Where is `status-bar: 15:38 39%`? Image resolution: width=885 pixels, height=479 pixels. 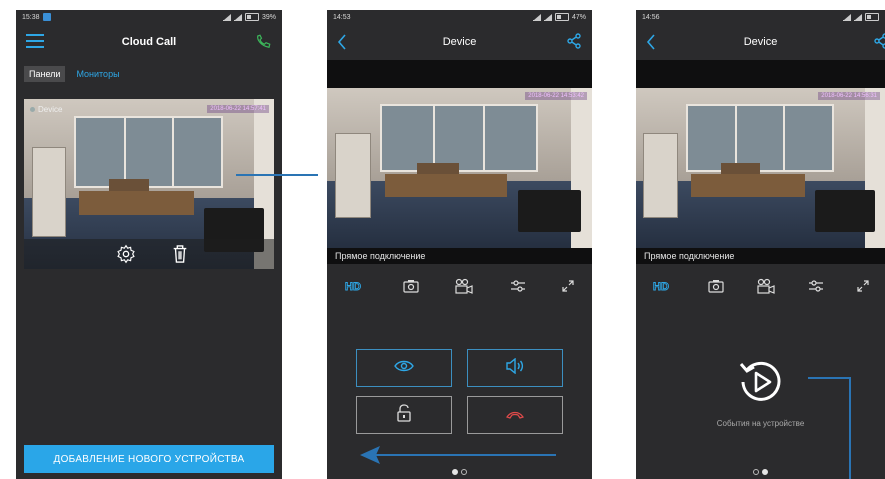
status-bar: 15:38 39% is located at coordinates (149, 17).